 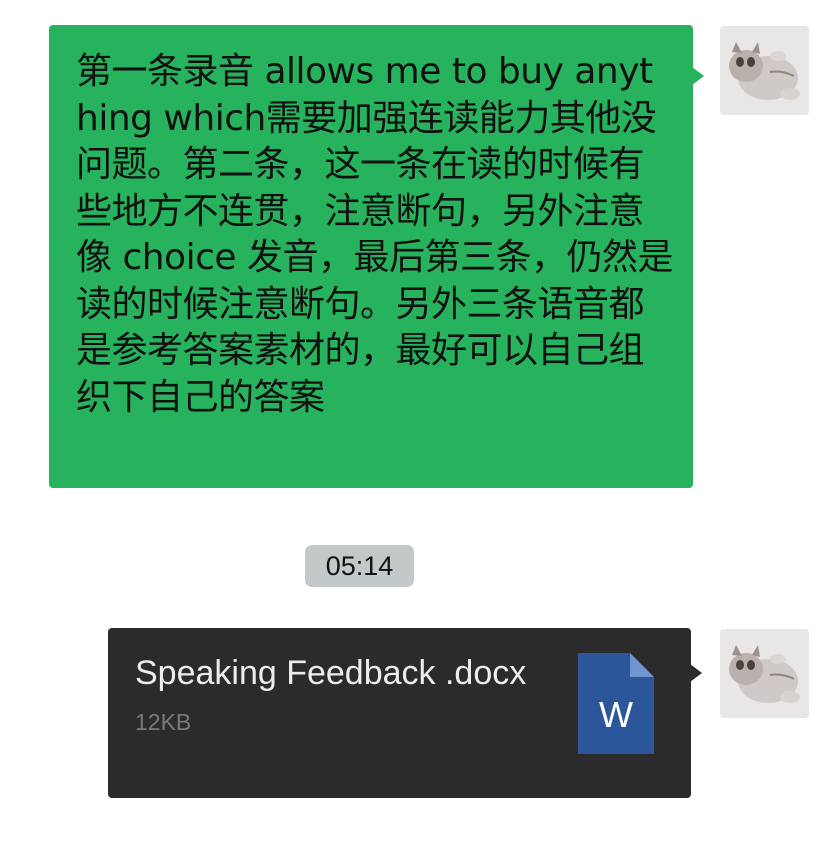 I want to click on word-doc-letter: W, so click(x=616, y=714).